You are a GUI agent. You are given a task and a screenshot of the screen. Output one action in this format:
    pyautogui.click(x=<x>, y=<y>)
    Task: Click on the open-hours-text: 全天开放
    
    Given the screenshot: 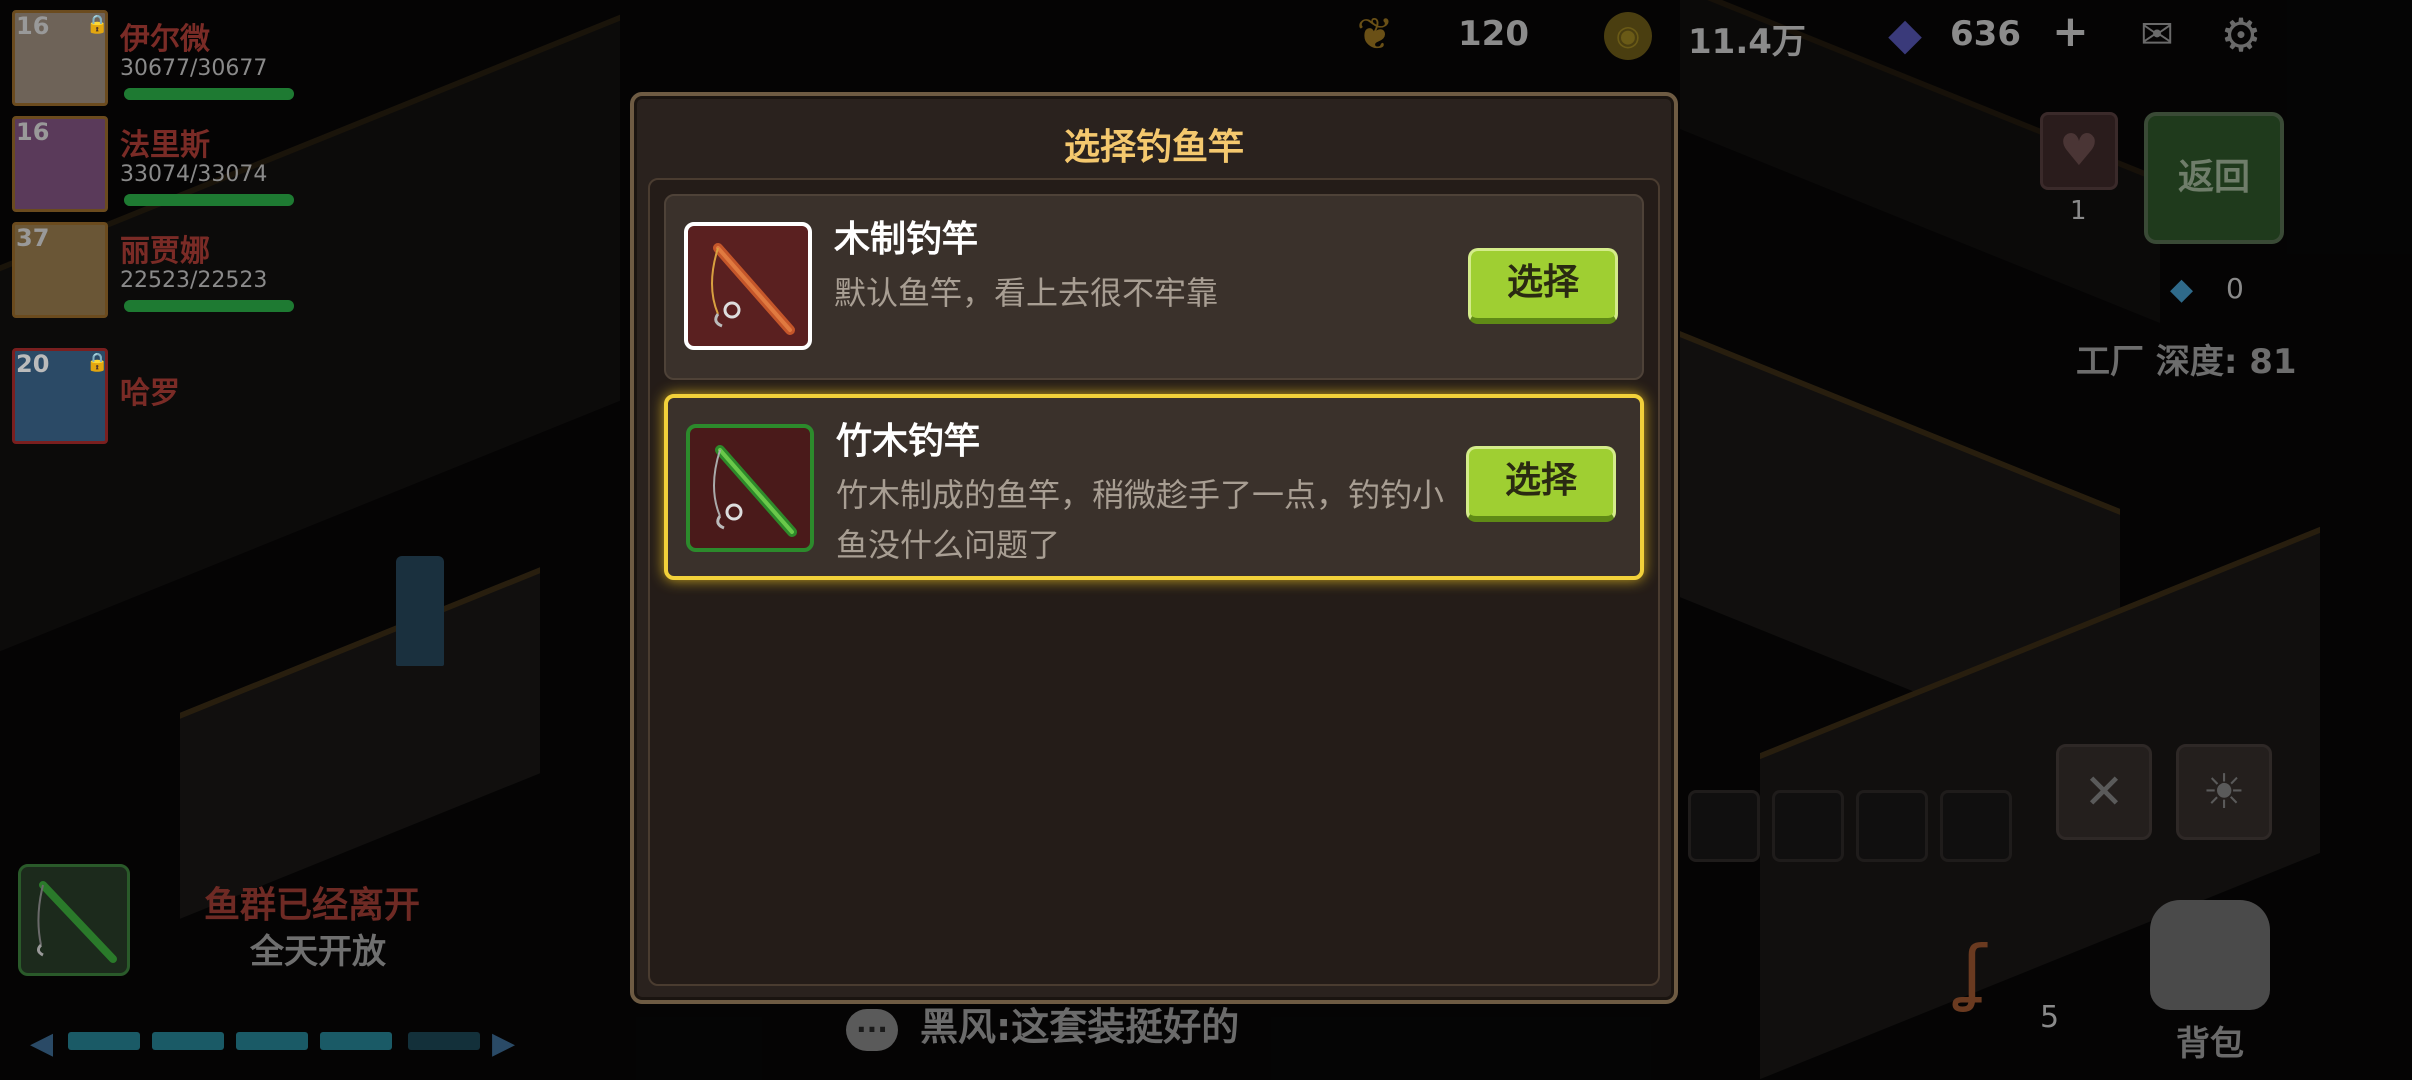 What is the action you would take?
    pyautogui.click(x=318, y=952)
    